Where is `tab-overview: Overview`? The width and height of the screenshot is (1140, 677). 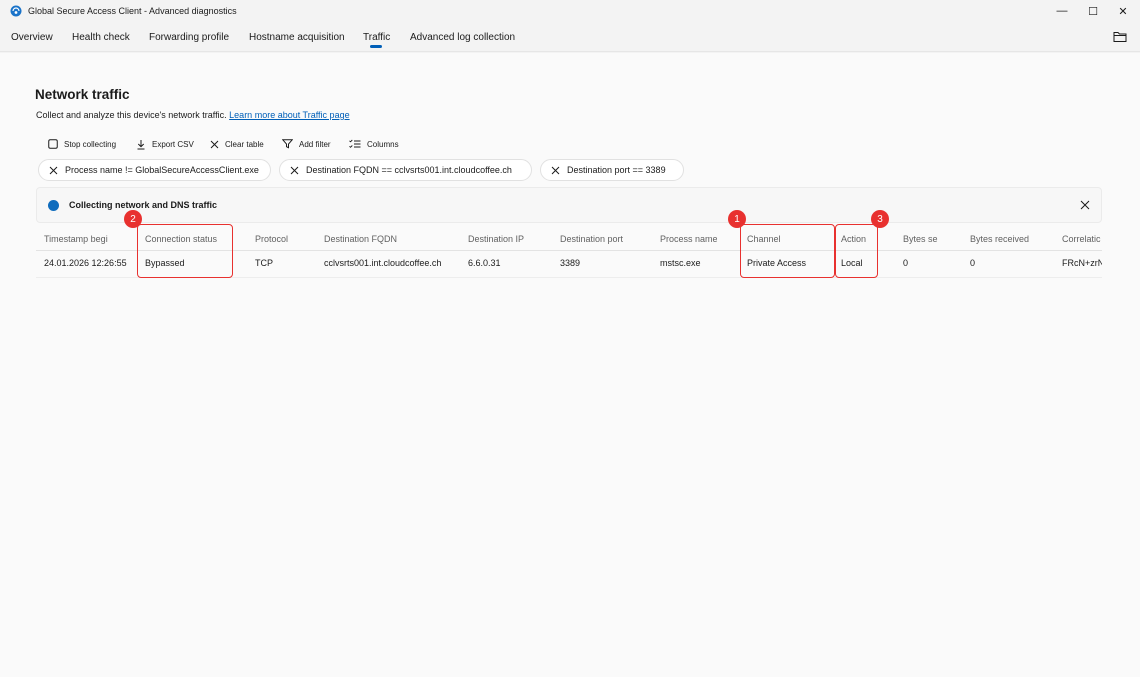
tab-overview: Overview is located at coordinates (32, 37).